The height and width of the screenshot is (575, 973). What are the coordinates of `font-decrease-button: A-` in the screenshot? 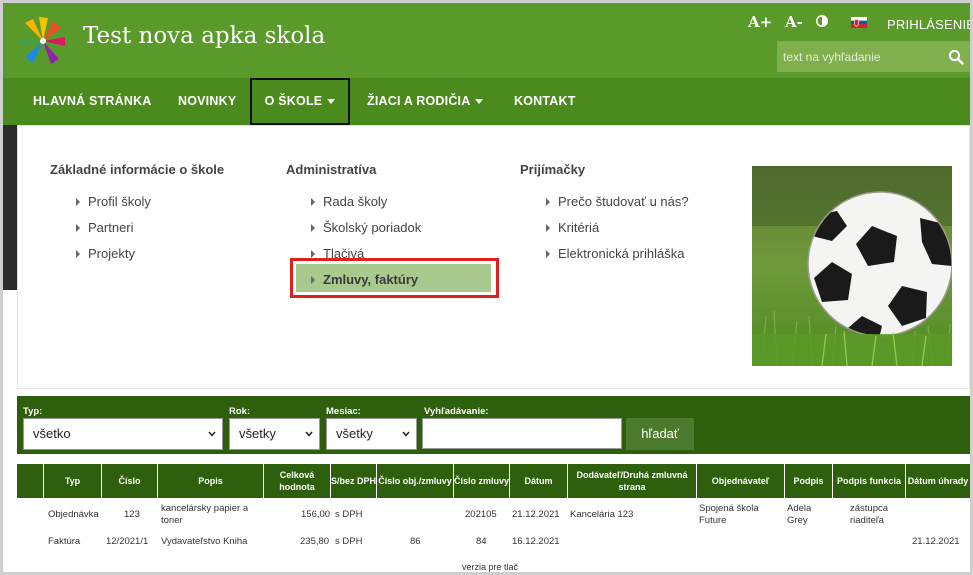 It's located at (794, 22).